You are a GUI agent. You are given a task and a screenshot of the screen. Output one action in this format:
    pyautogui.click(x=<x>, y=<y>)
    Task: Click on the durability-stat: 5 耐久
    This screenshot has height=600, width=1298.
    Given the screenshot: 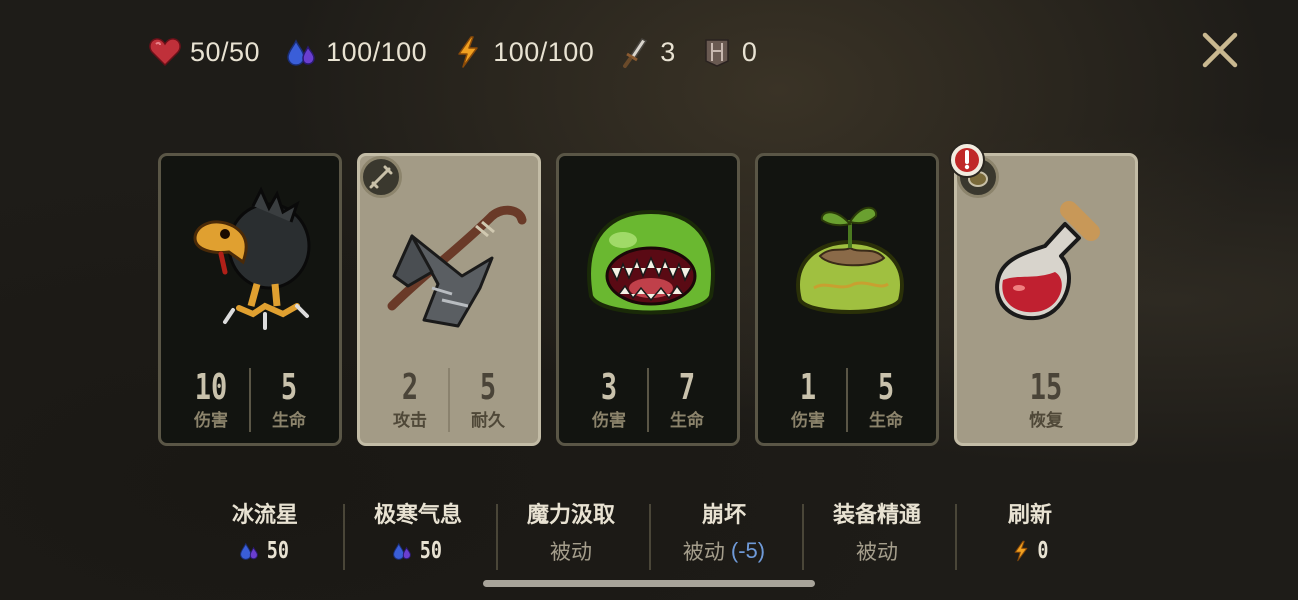 What is the action you would take?
    pyautogui.click(x=488, y=402)
    